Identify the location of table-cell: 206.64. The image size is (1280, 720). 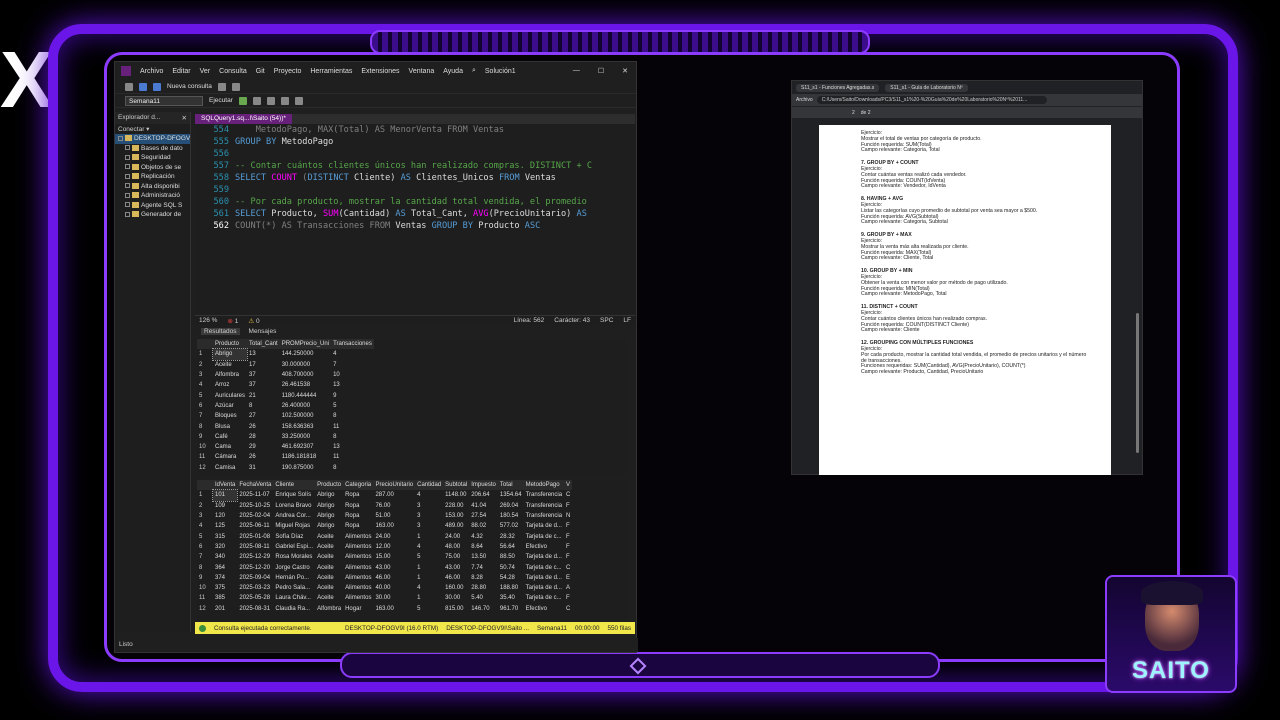
(483, 495).